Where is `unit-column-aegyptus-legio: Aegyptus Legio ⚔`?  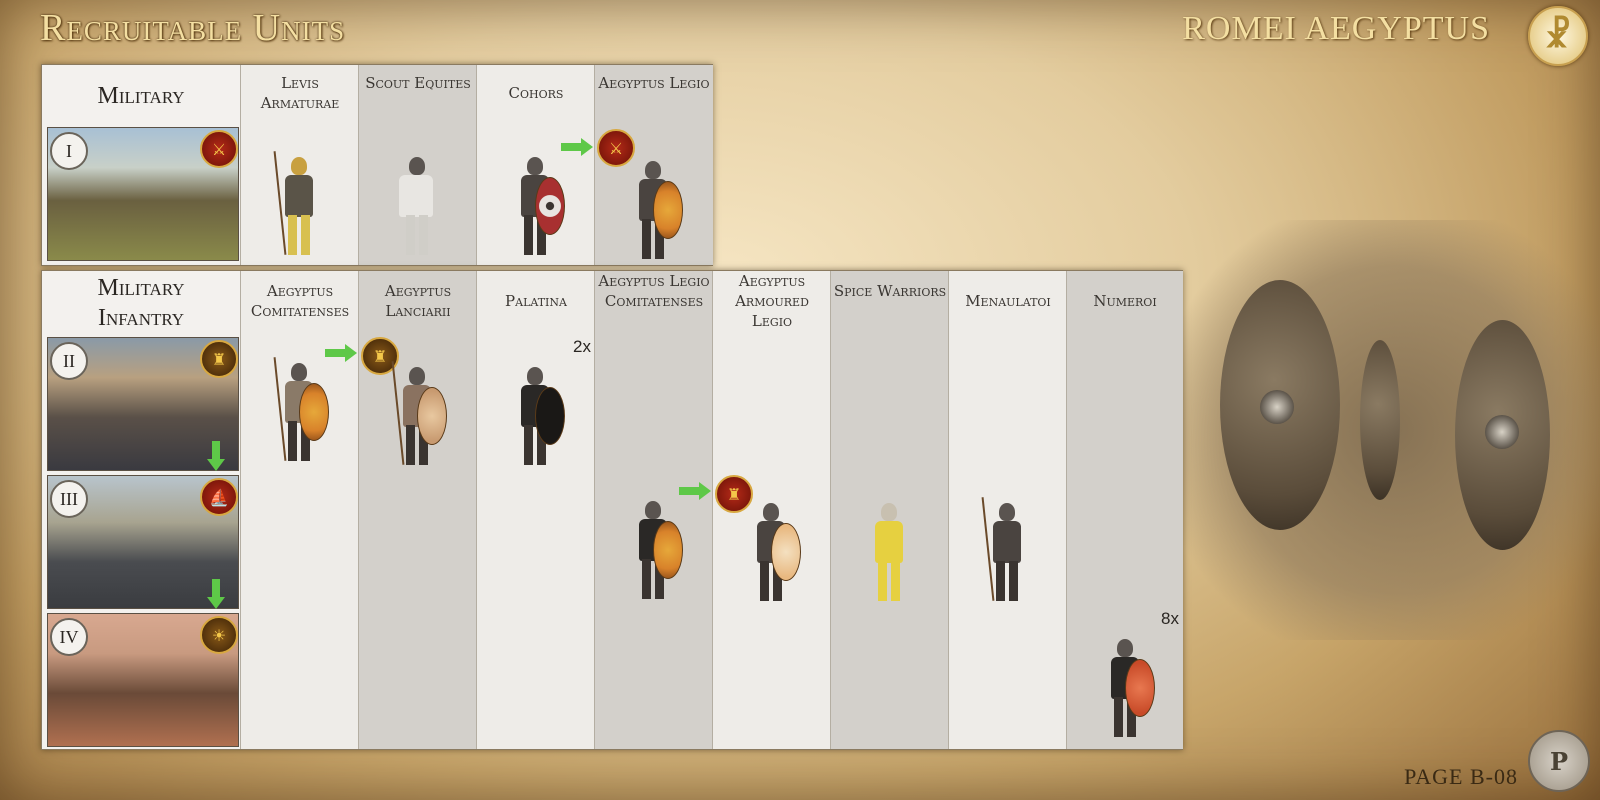
unit-column-aegyptus-legio: Aegyptus Legio ⚔ is located at coordinates (653, 165).